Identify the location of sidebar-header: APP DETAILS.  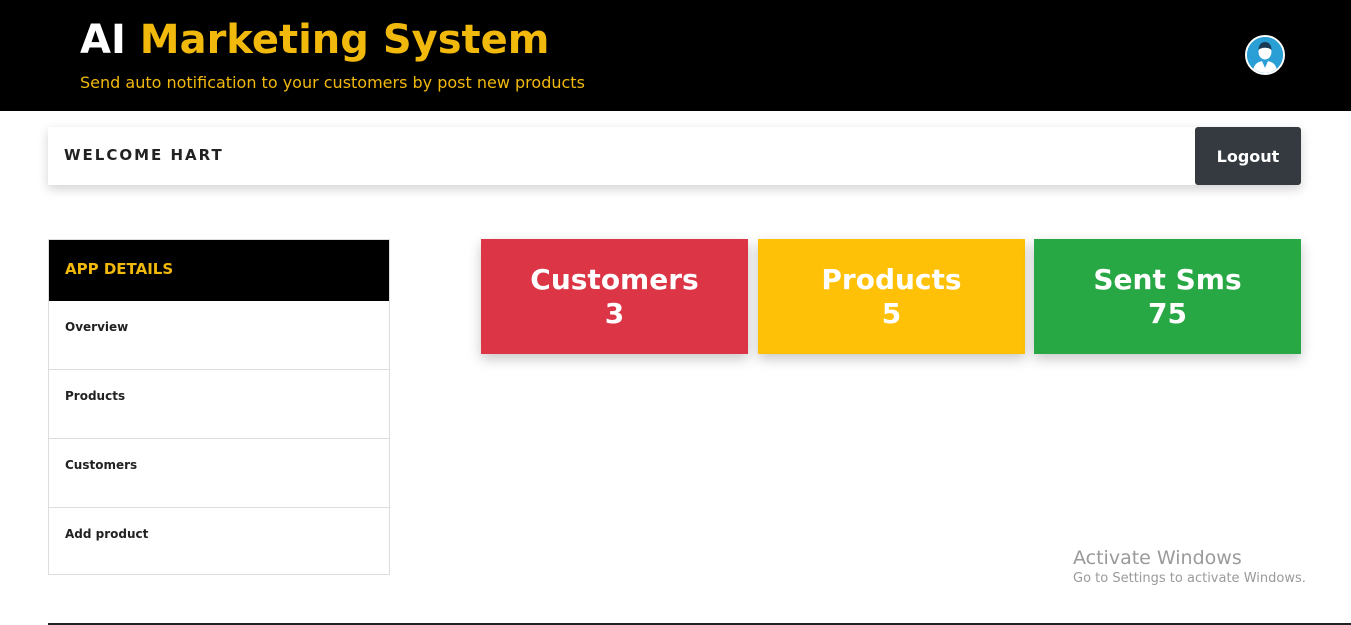
(219, 270).